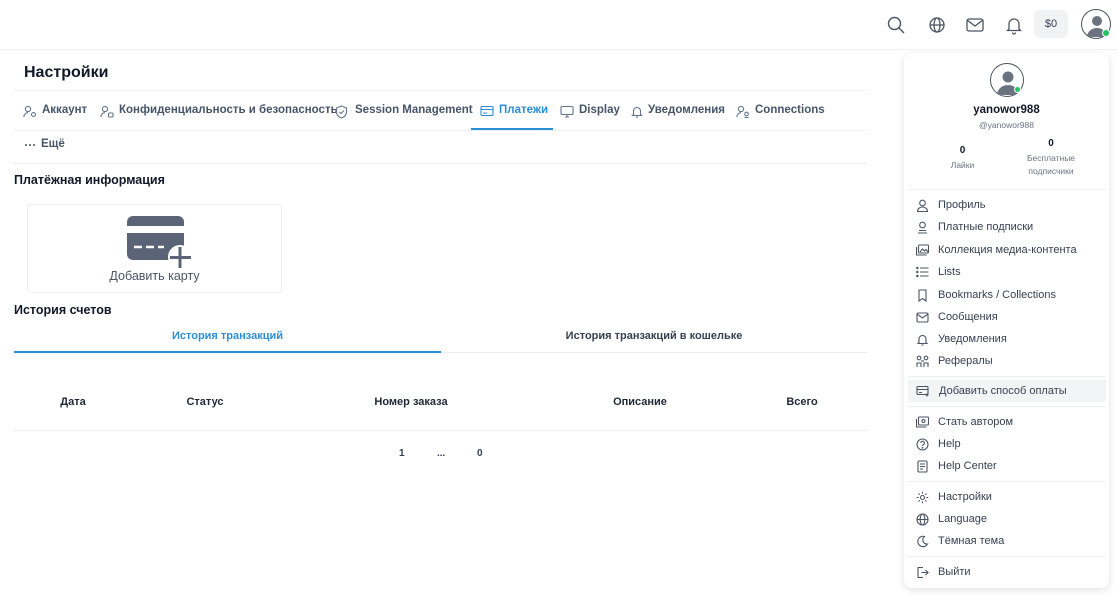 Image resolution: width=1117 pixels, height=596 pixels. What do you see at coordinates (780, 117) in the screenshot?
I see `tab-connections: Connections` at bounding box center [780, 117].